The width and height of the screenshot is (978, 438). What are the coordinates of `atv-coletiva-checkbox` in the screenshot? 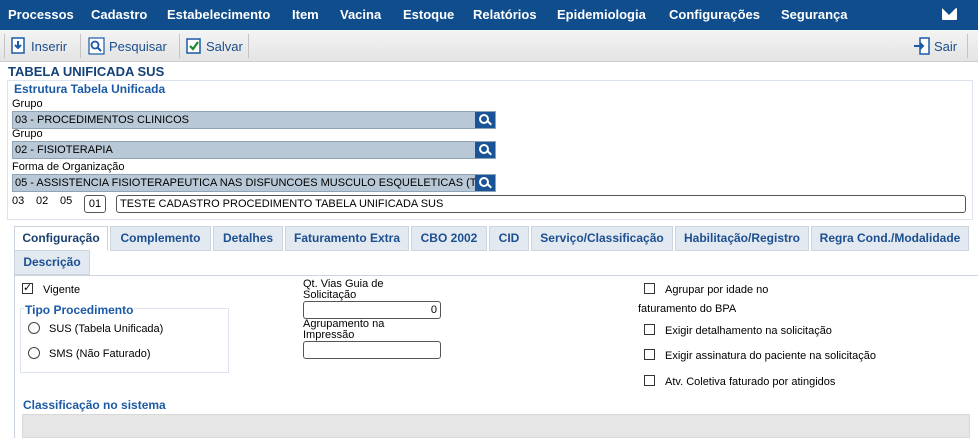 It's located at (649, 380).